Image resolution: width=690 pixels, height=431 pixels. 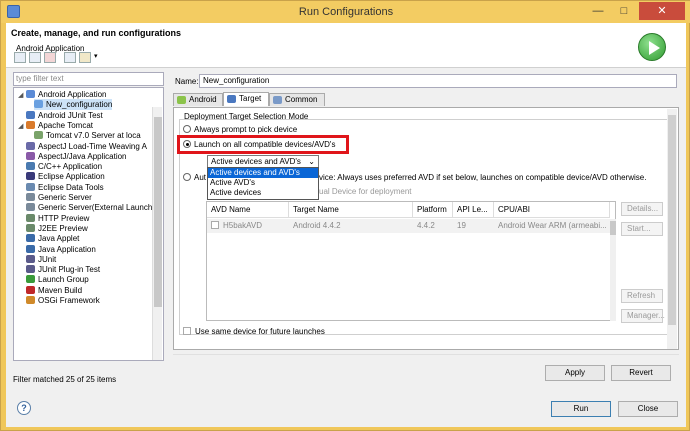 What do you see at coordinates (72, 94) in the screenshot?
I see `tree-item-label: Android Application` at bounding box center [72, 94].